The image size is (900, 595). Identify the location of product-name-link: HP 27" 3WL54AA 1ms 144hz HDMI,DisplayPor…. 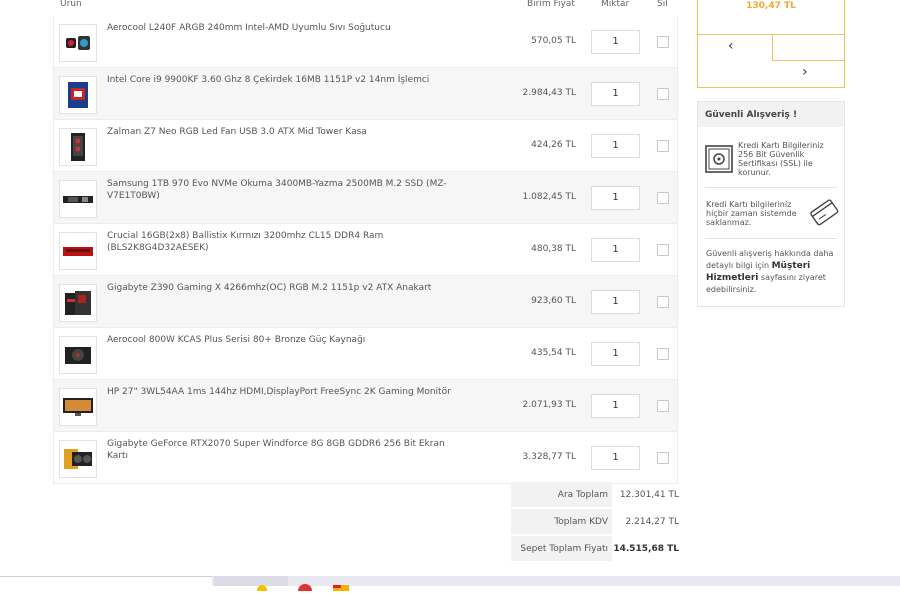
(282, 392).